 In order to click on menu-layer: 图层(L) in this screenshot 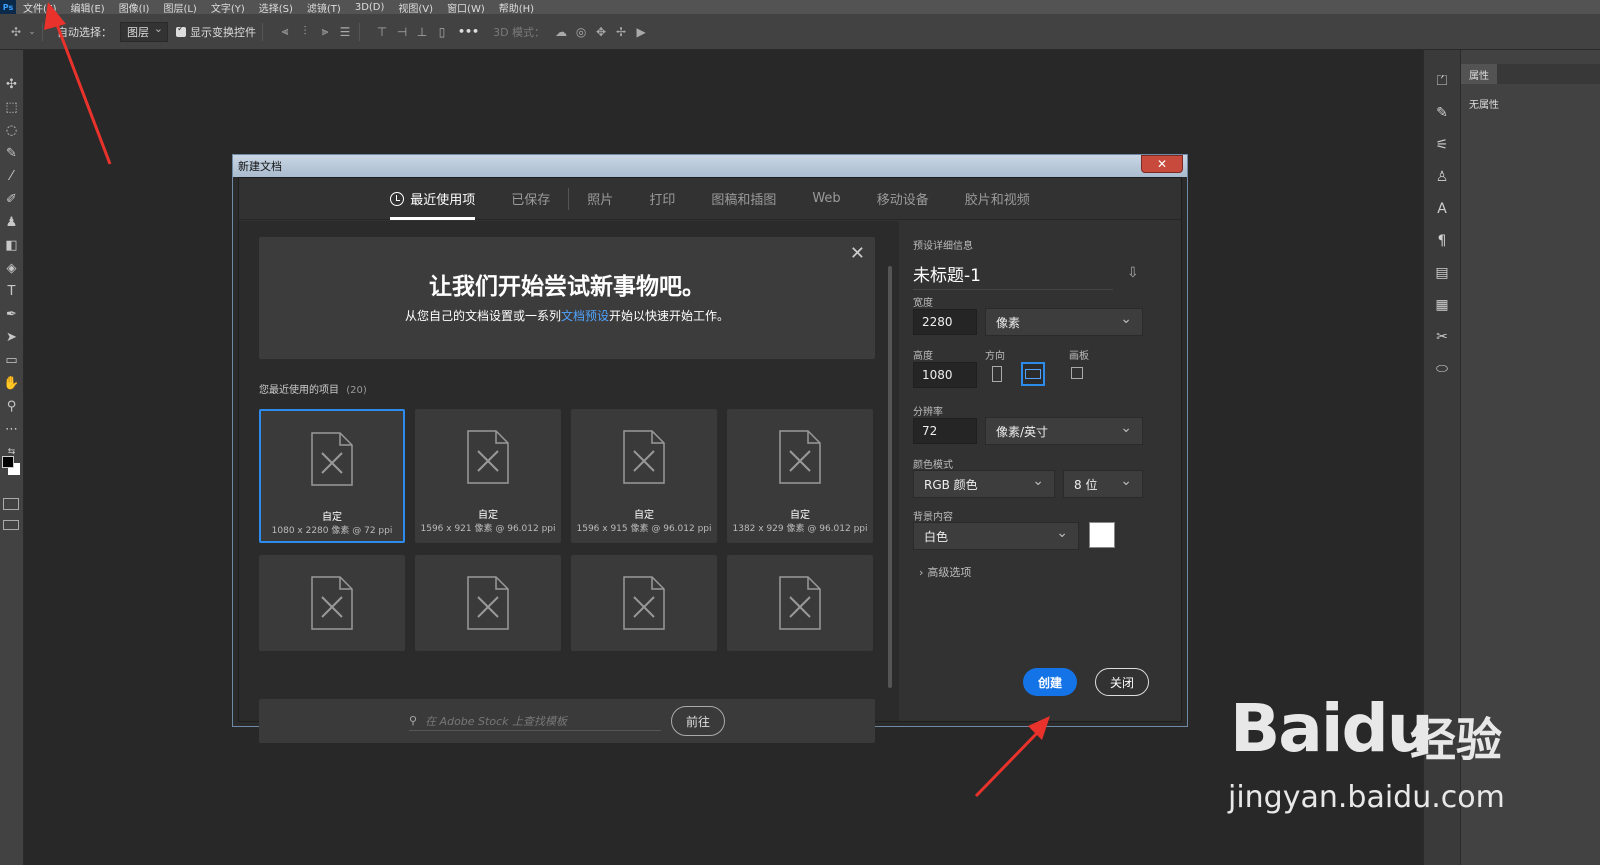, I will do `click(179, 7)`.